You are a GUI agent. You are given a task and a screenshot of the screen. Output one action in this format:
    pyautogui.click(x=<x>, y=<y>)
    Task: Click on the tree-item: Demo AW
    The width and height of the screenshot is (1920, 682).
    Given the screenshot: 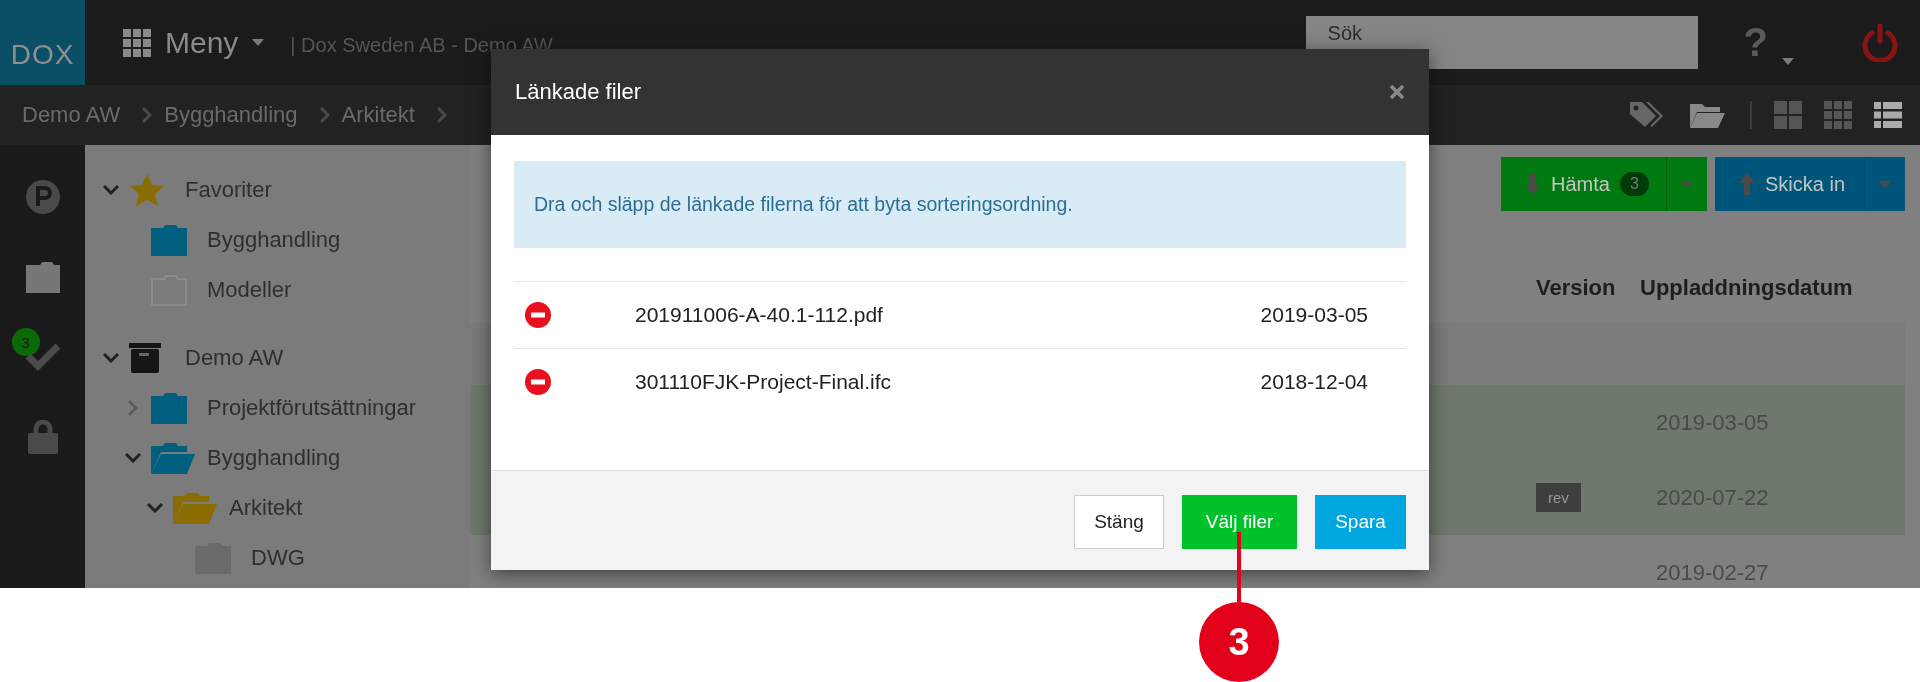 What is the action you would take?
    pyautogui.click(x=234, y=358)
    